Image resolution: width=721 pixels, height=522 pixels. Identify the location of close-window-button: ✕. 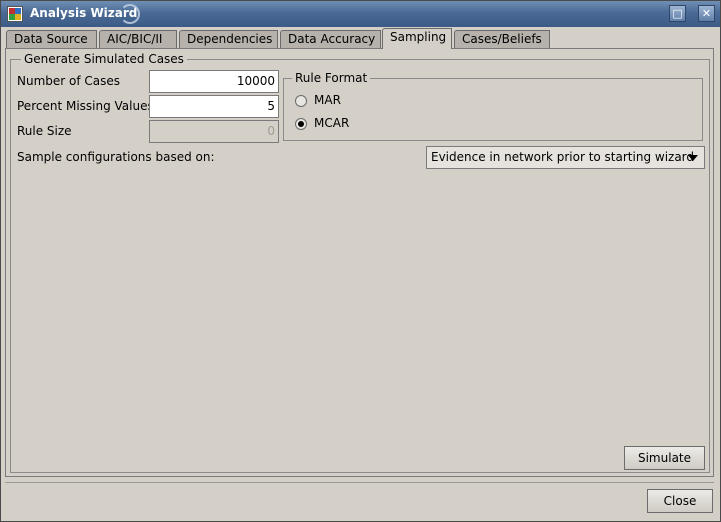
(706, 13).